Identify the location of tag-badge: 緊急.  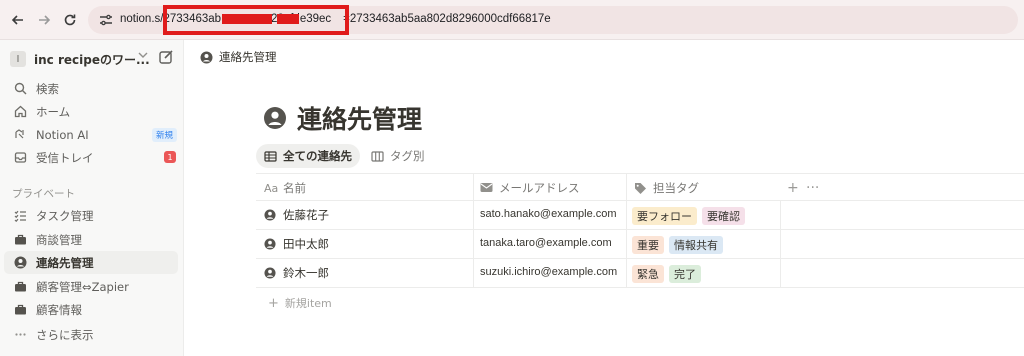
(648, 274).